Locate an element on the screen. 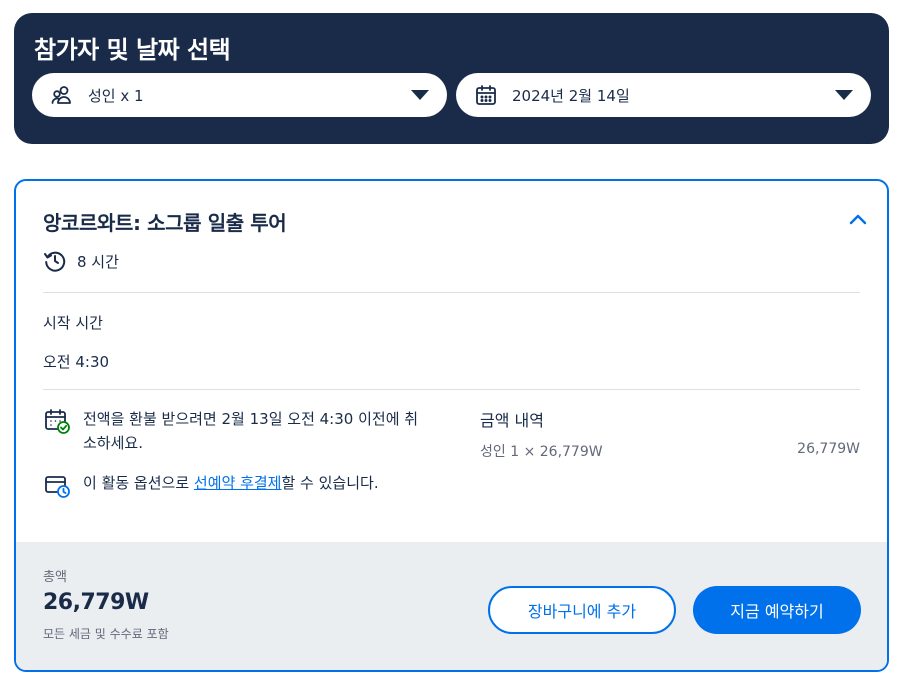 This screenshot has height=681, width=900. reserve-text: 이 활동 옵션으로 선예약 후결제할 수 있습니다. is located at coordinates (231, 483).